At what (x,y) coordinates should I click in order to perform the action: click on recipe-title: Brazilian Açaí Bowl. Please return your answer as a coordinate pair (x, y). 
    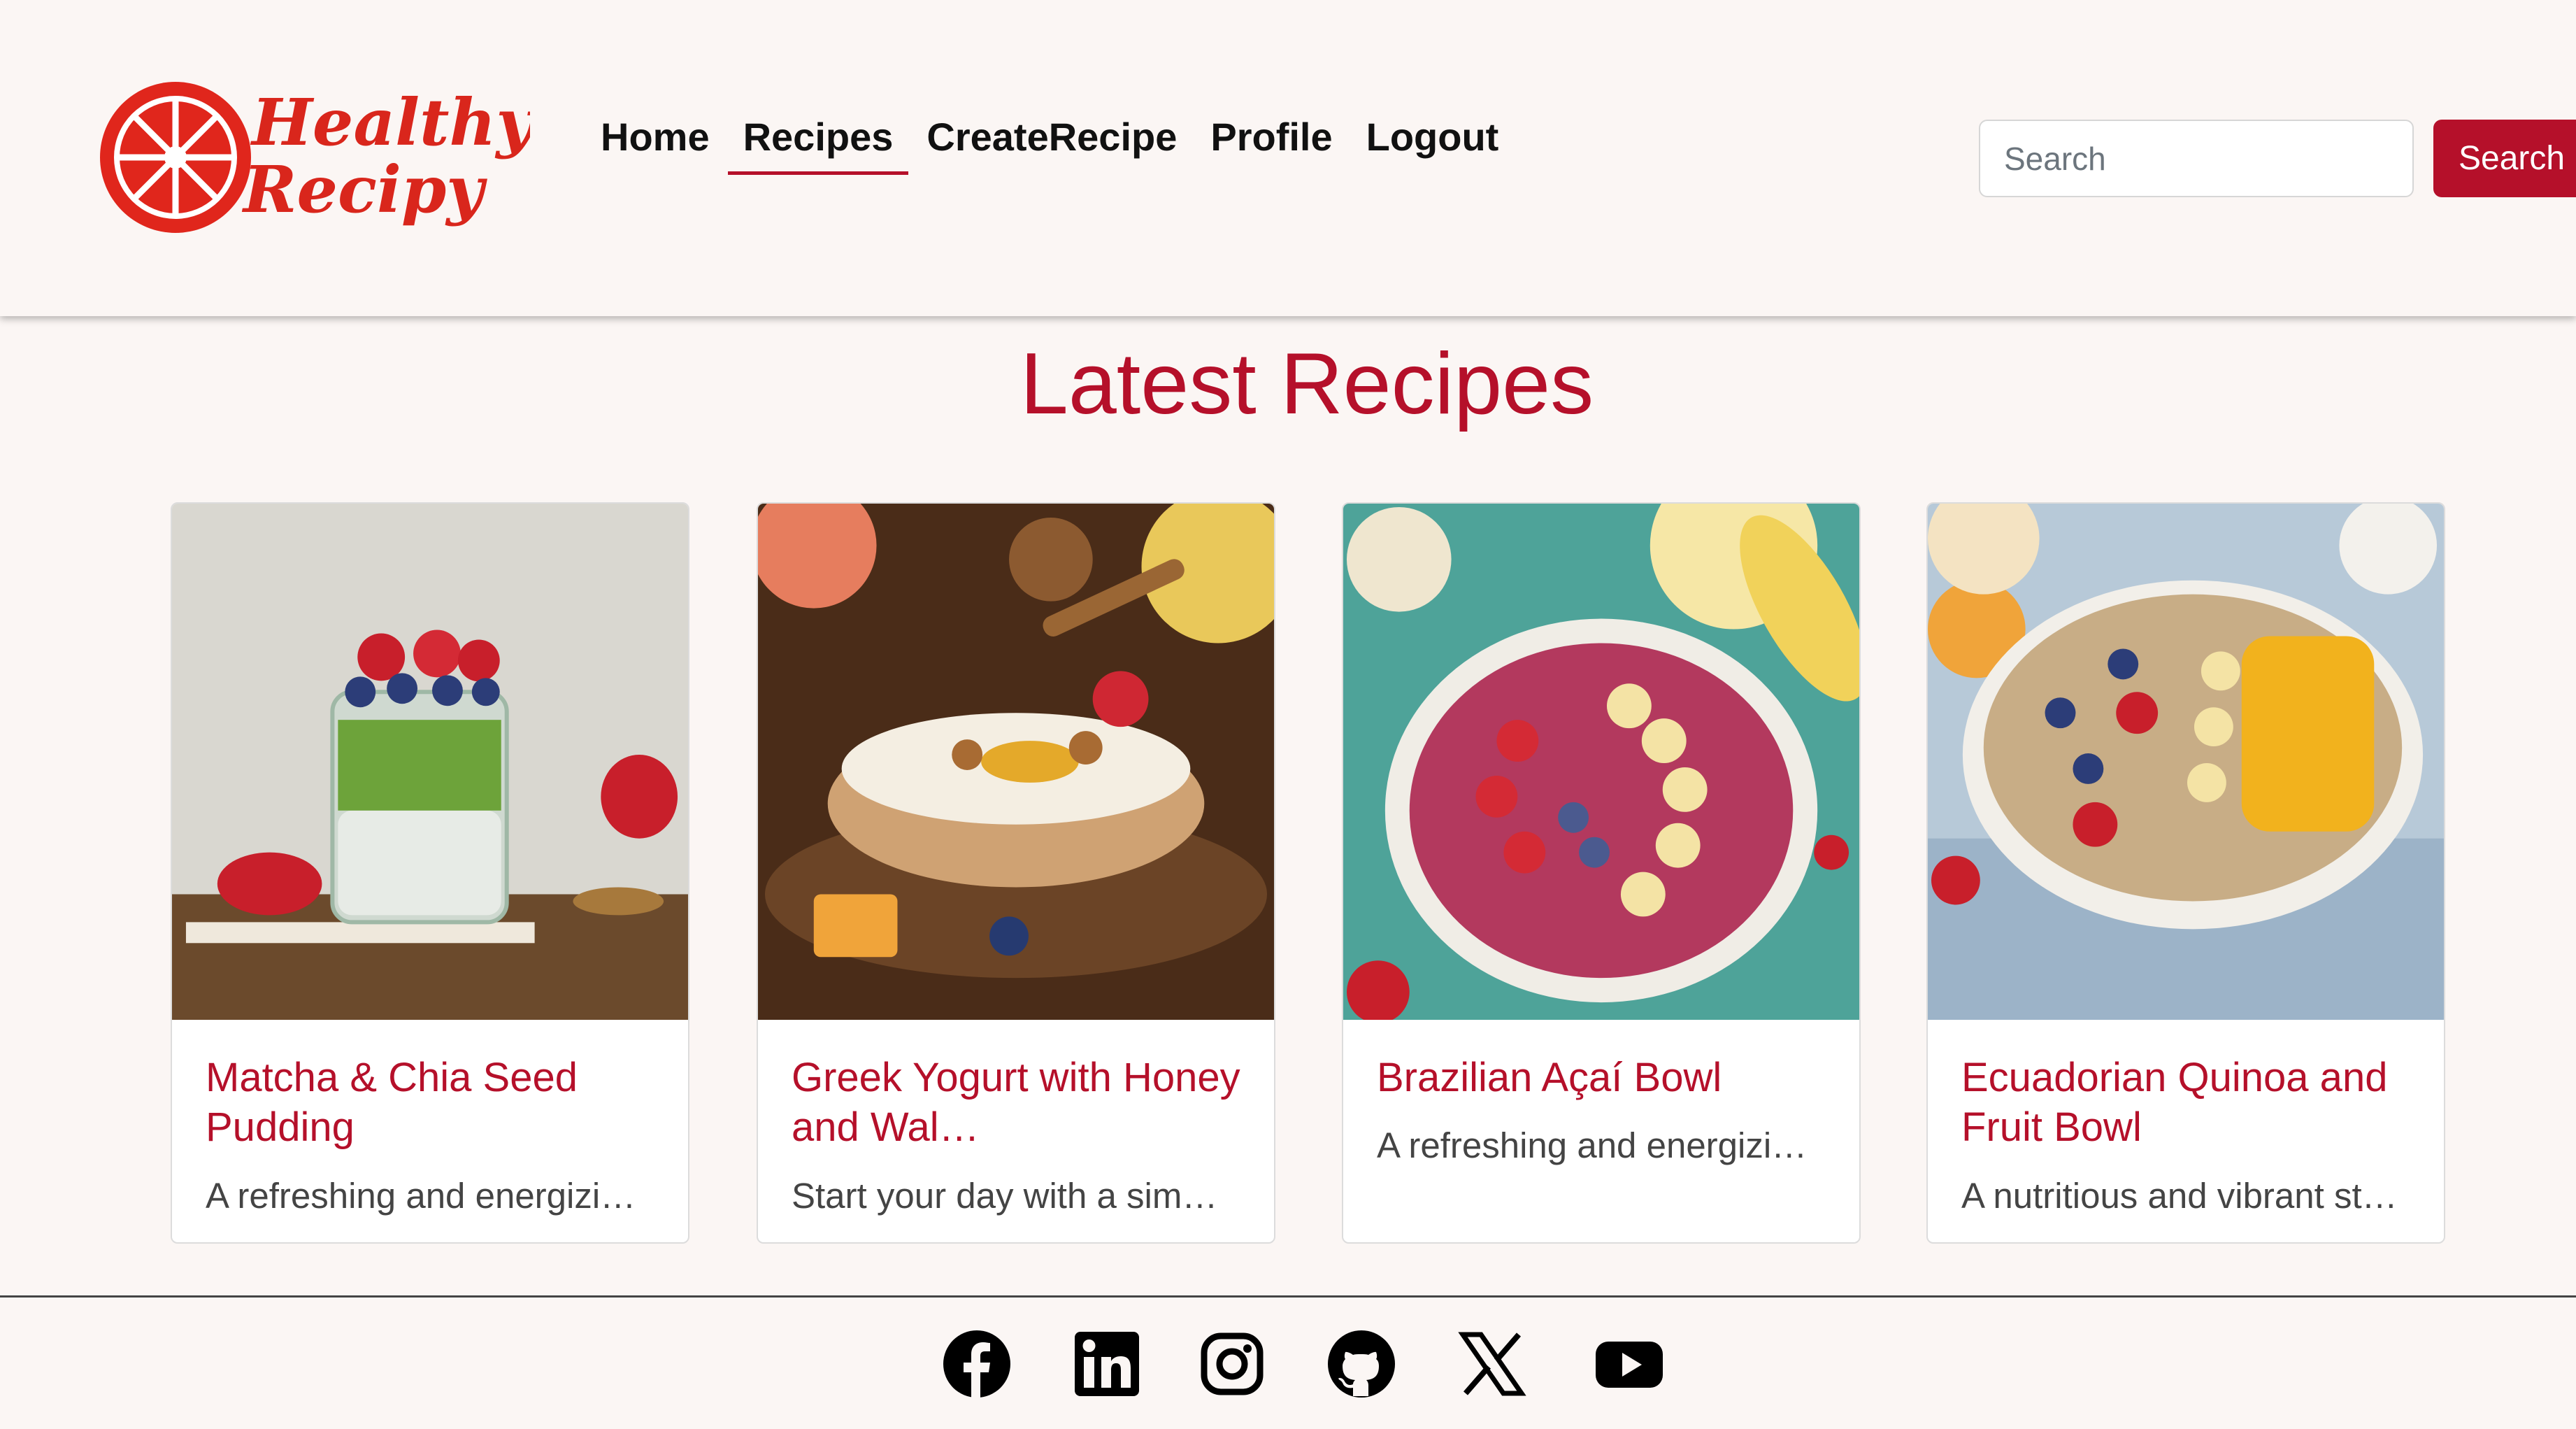
    Looking at the image, I should click on (1607, 1077).